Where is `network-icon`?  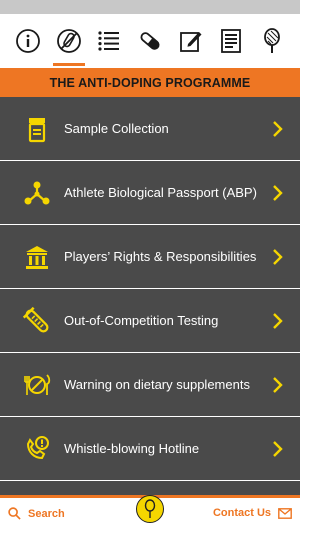
network-icon is located at coordinates (37, 193).